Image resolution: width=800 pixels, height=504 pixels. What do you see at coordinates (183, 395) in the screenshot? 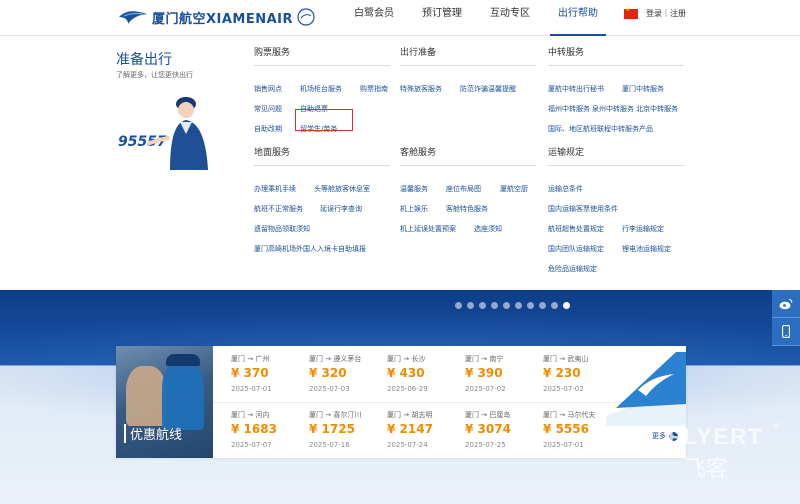
I see `attendant-figure` at bounding box center [183, 395].